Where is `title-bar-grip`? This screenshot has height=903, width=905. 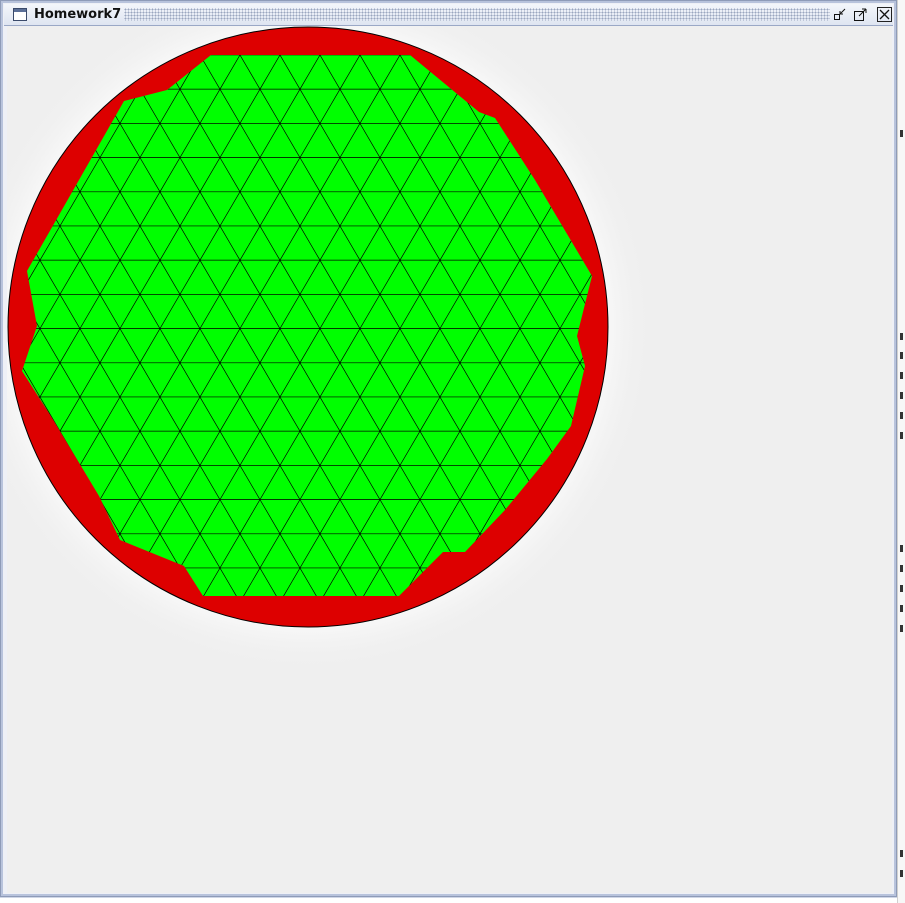 title-bar-grip is located at coordinates (477, 14).